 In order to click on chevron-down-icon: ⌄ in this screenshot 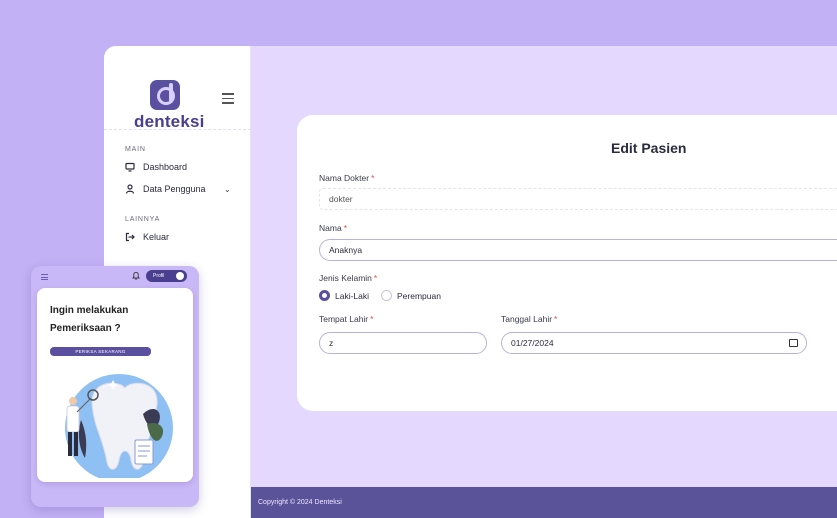, I will do `click(227, 189)`.